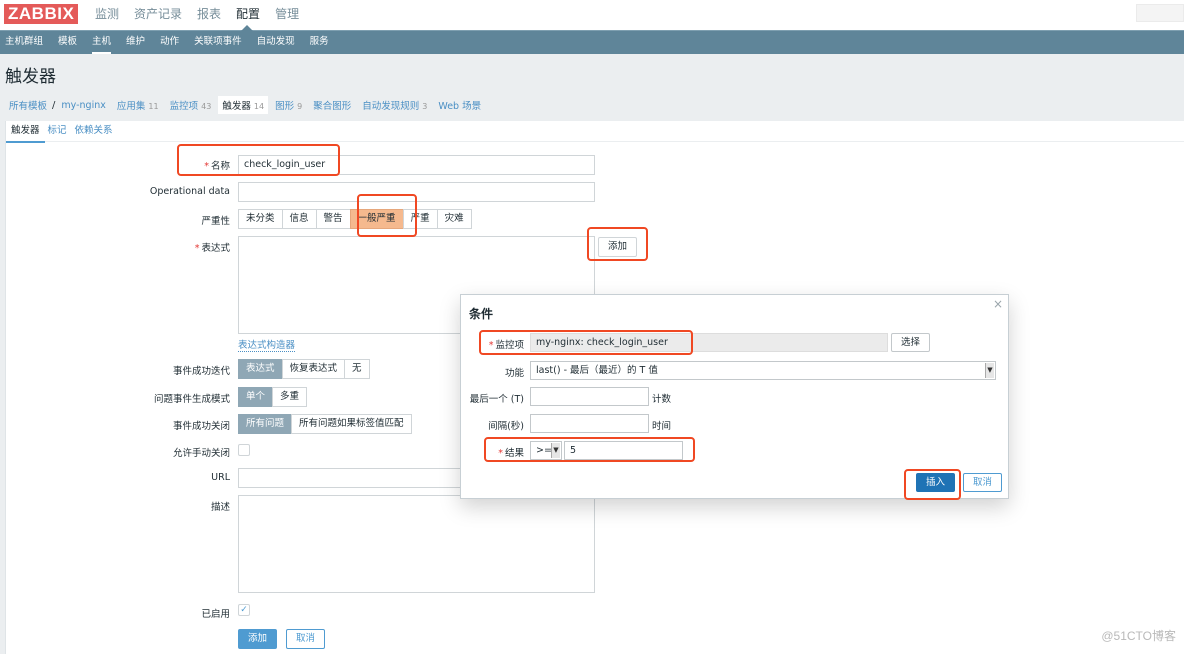 This screenshot has height=654, width=1184. I want to click on severity-high: 严重, so click(420, 219).